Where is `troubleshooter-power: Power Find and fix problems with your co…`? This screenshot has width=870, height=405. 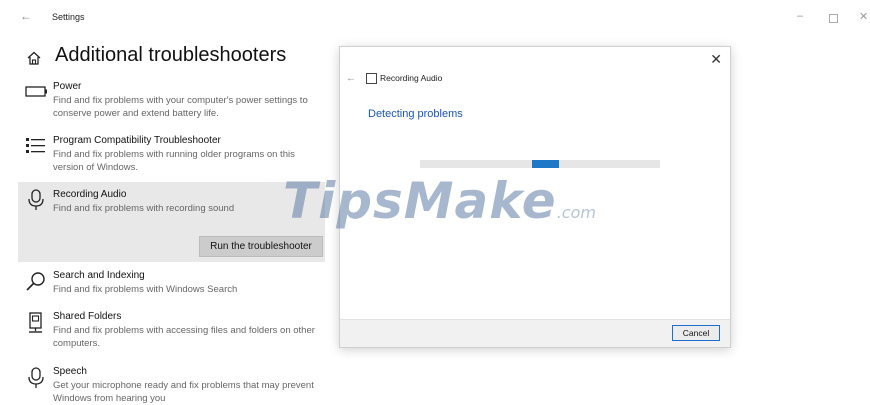 troubleshooter-power: Power Find and fix problems with your co… is located at coordinates (172, 103).